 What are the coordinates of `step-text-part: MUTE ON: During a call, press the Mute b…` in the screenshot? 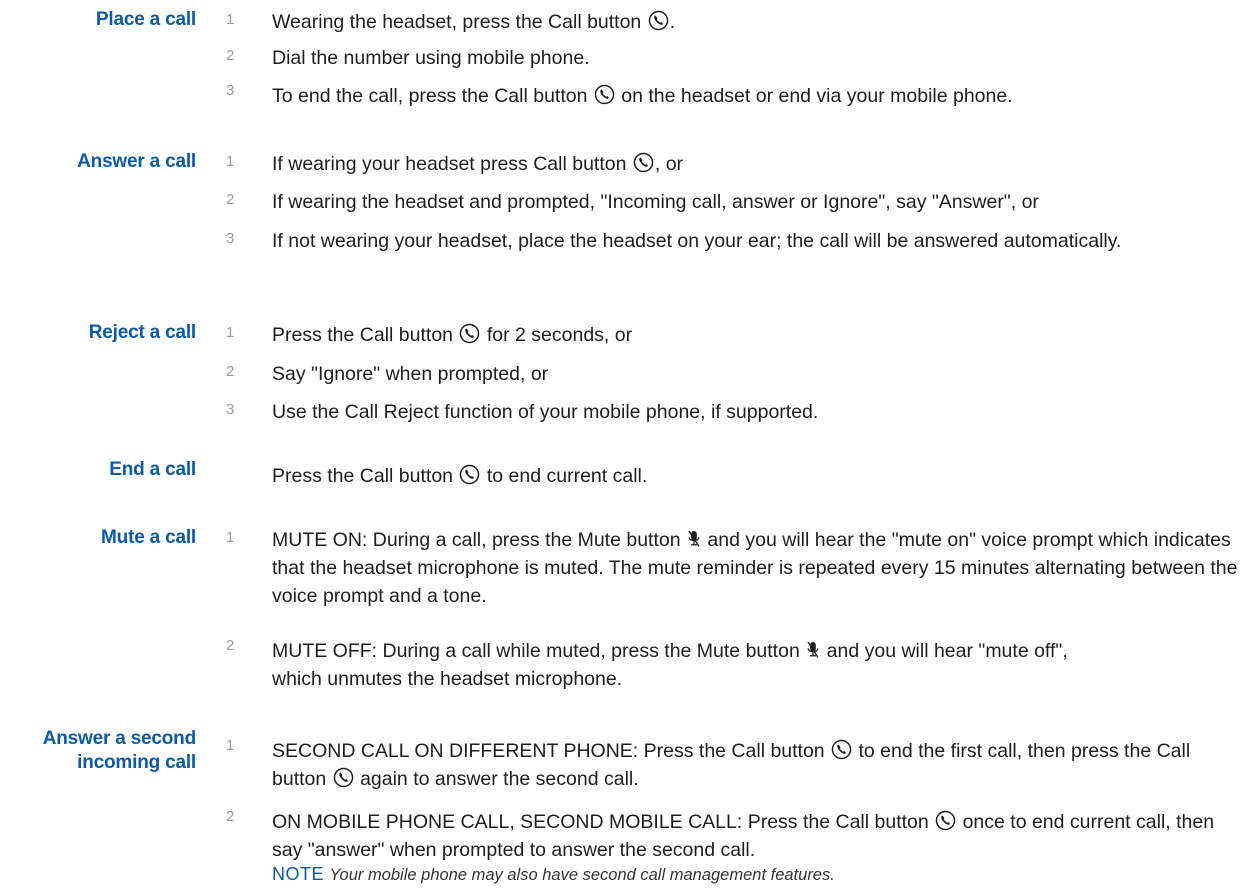 It's located at (476, 540).